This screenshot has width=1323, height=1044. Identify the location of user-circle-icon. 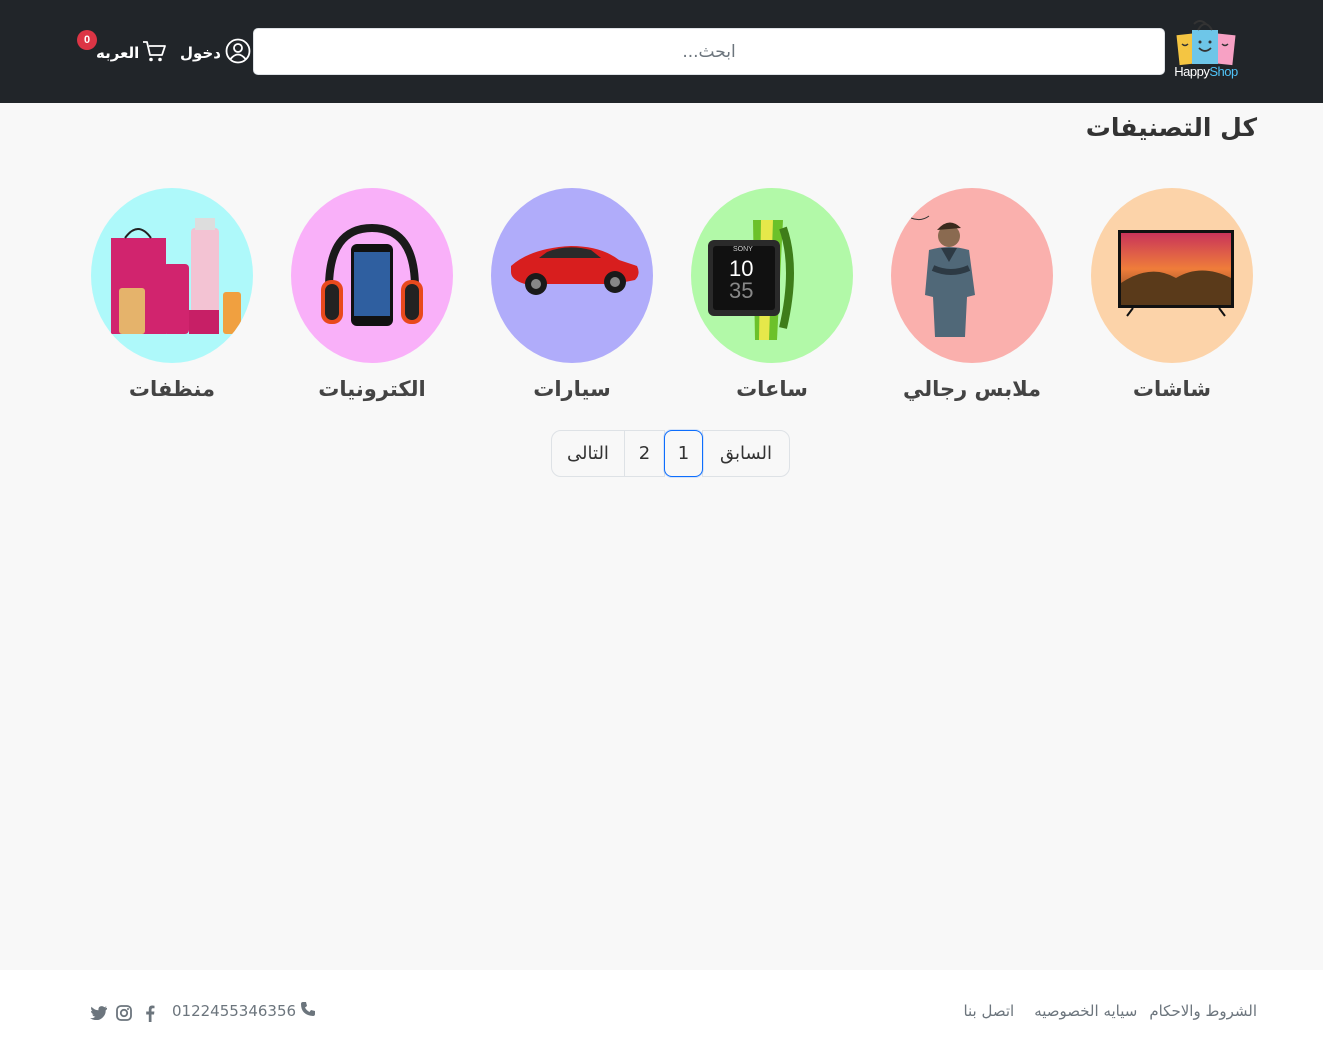
(238, 53).